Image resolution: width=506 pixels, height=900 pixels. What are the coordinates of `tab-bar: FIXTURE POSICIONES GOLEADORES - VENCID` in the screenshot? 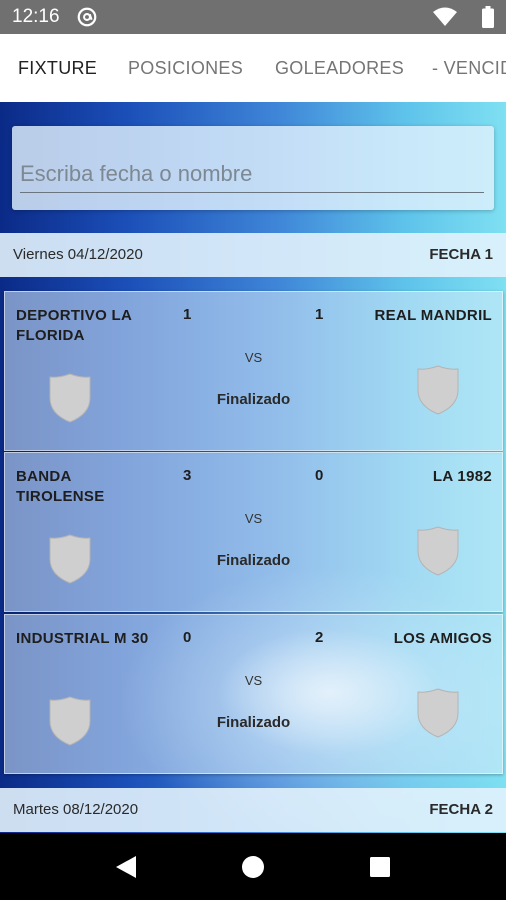 It's located at (253, 68).